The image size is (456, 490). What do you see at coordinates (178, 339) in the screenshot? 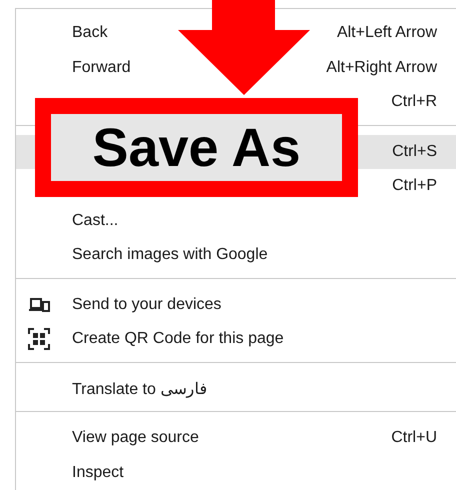
I see `menu-item-label: Create QR Code for this page` at bounding box center [178, 339].